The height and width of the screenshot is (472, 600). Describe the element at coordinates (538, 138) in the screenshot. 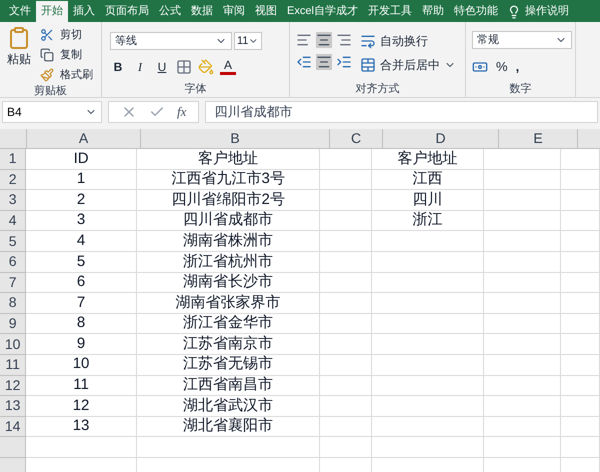

I see `column-header: E` at that location.